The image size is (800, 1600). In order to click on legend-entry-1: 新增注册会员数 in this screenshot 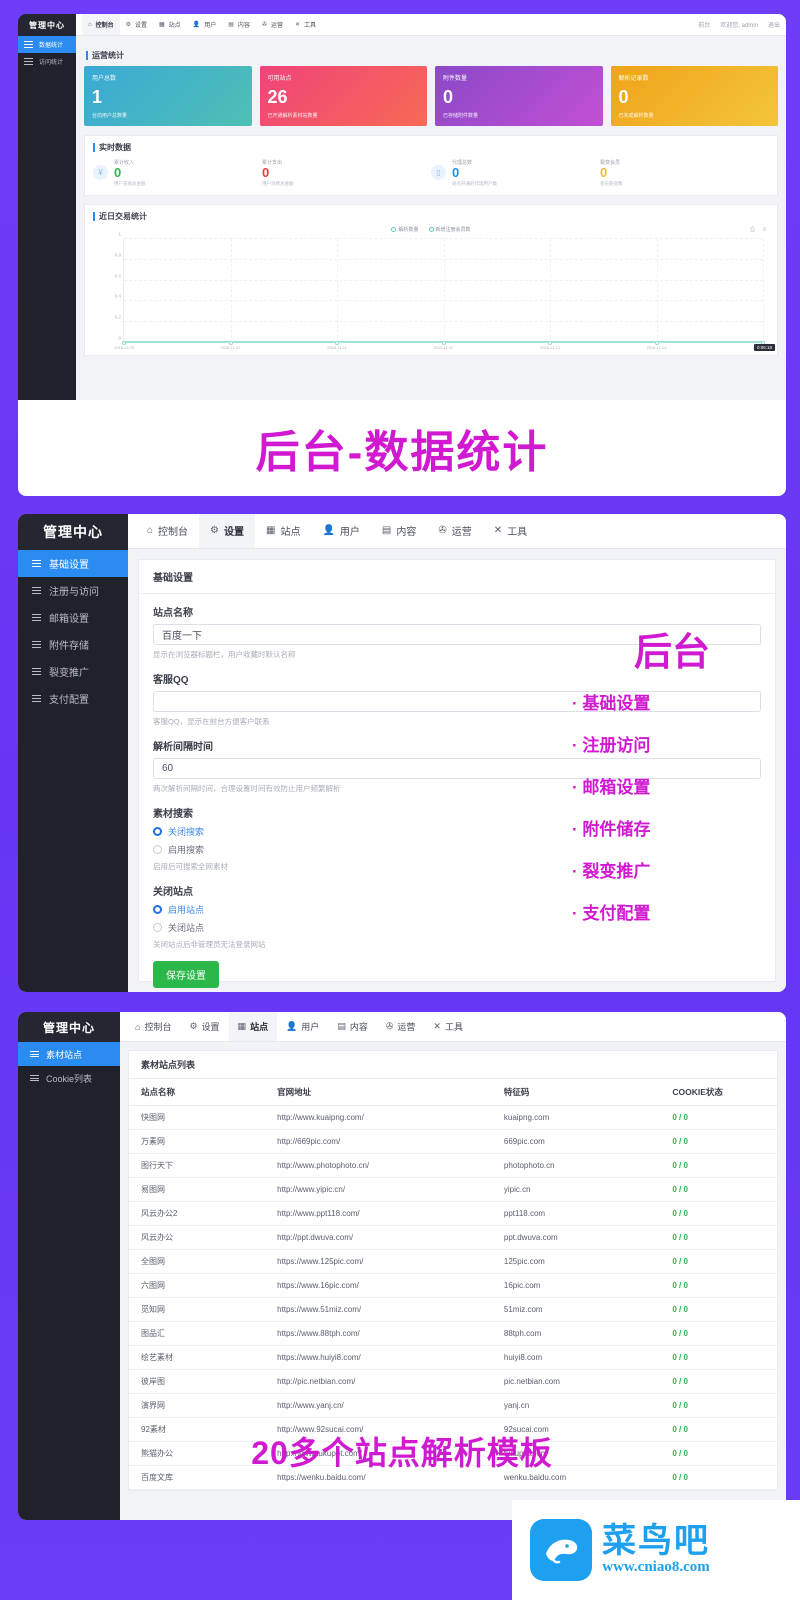, I will do `click(449, 229)`.